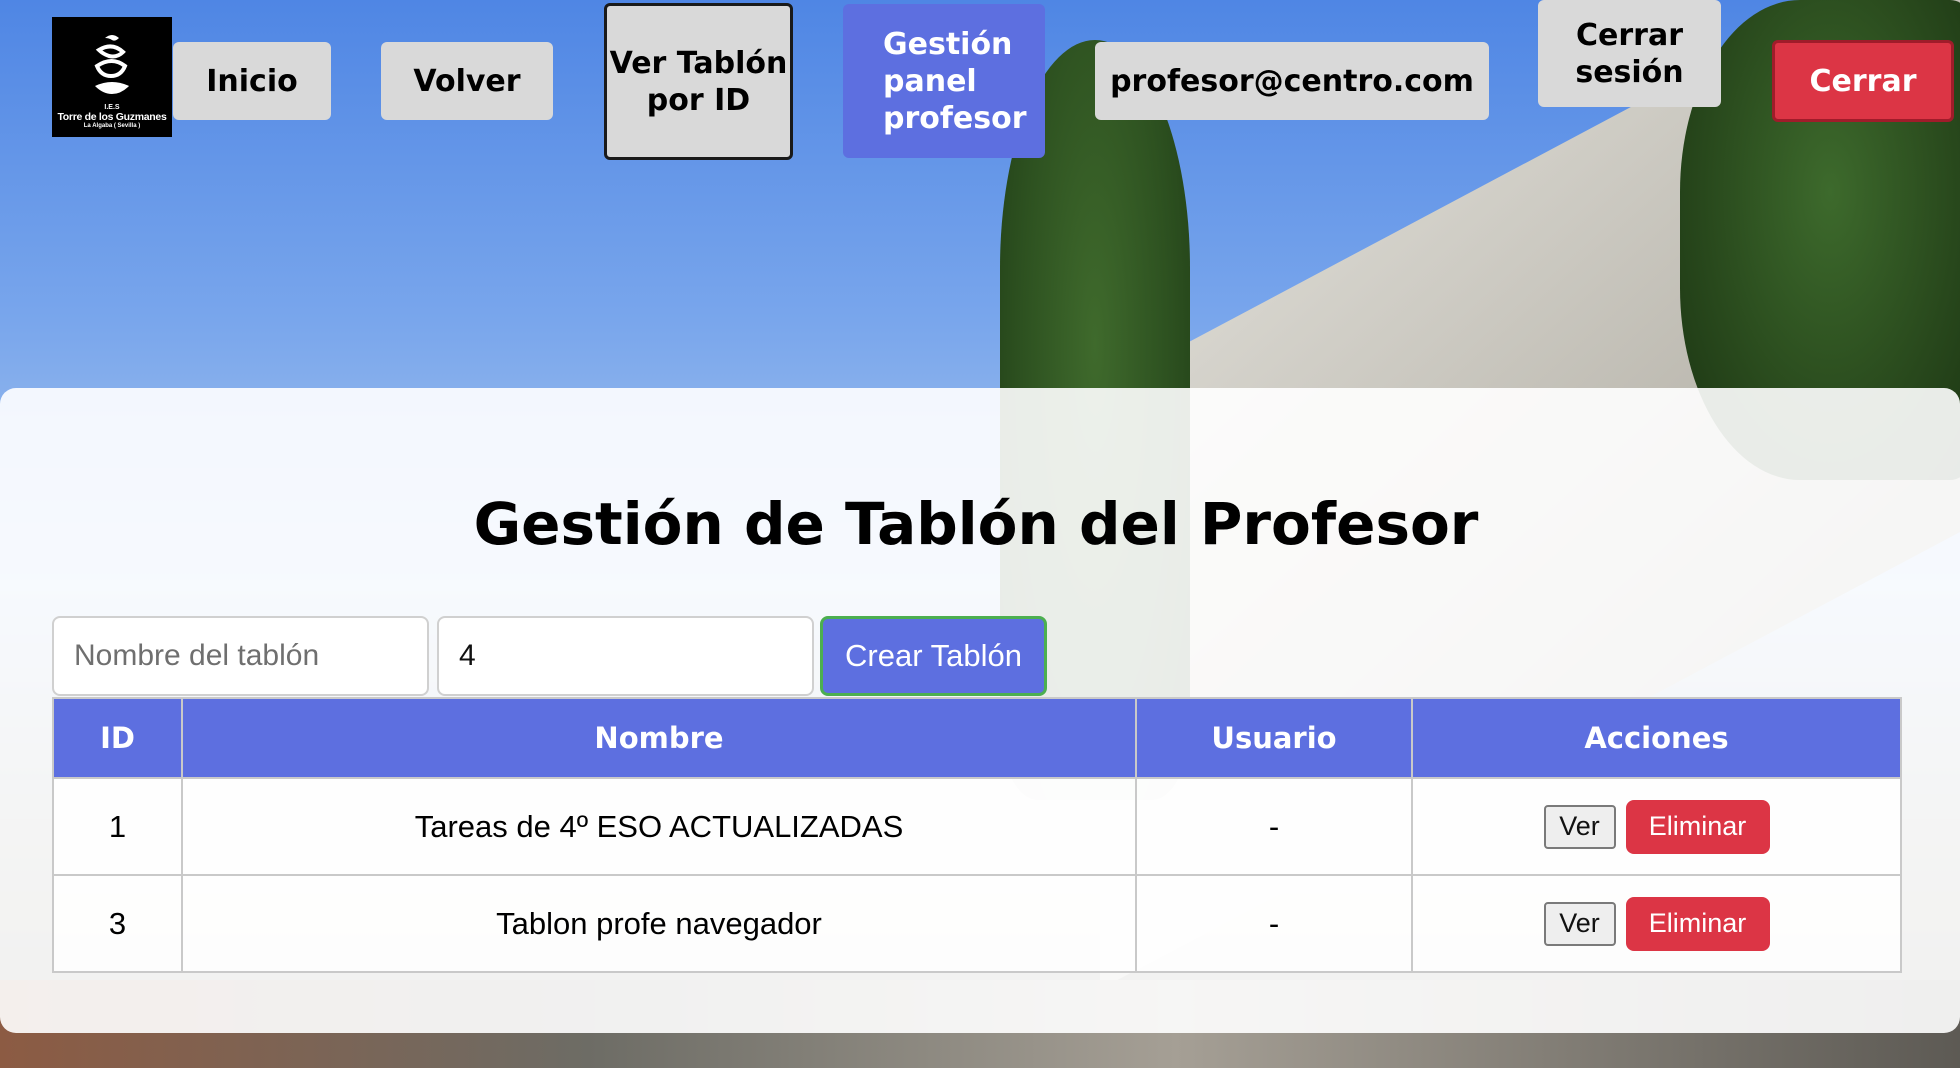 This screenshot has height=1068, width=1960. Describe the element at coordinates (944, 81) in the screenshot. I see `gestion-panel-button: Gestión panel profesor` at that location.